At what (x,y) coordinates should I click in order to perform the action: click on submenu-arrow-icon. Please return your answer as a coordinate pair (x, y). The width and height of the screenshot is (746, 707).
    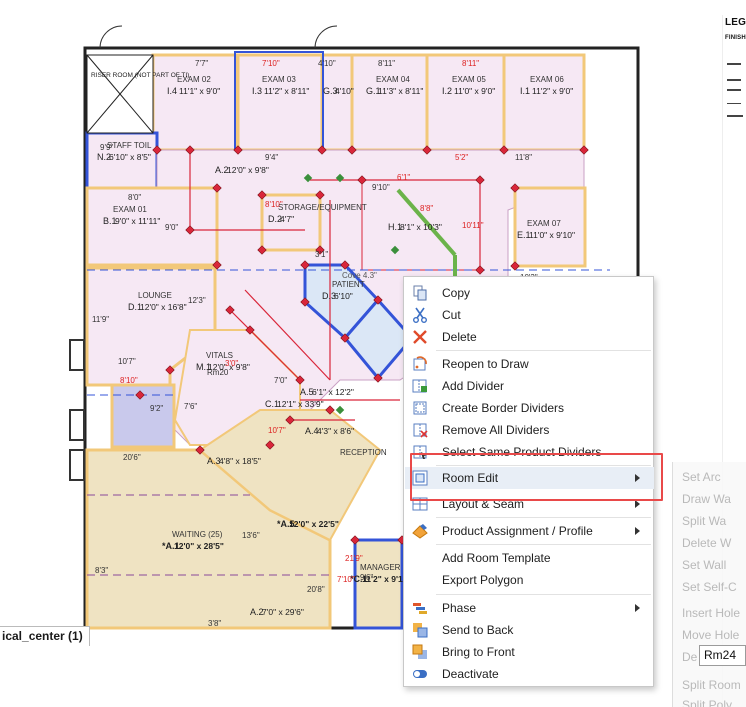
    Looking at the image, I should click on (637, 531).